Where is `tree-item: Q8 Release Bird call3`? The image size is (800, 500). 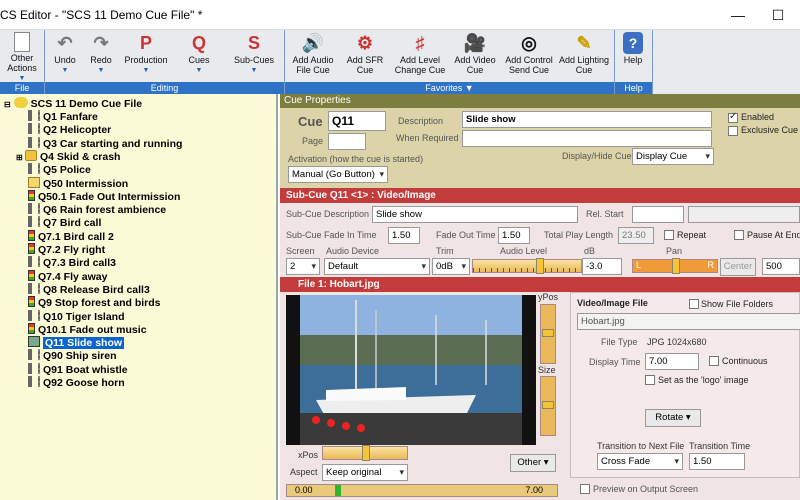 tree-item: Q8 Release Bird call3 is located at coordinates (89, 289).